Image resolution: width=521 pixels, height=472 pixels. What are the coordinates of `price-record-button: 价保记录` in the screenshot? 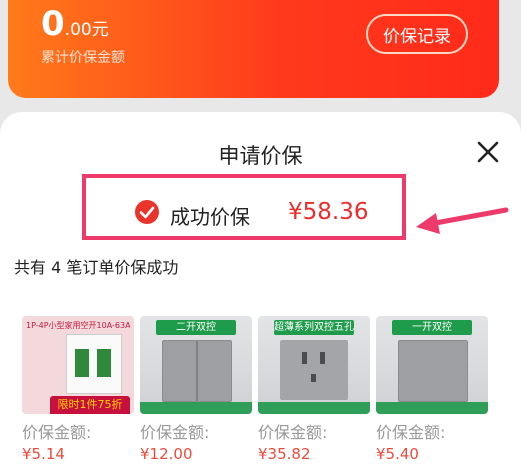 It's located at (417, 34).